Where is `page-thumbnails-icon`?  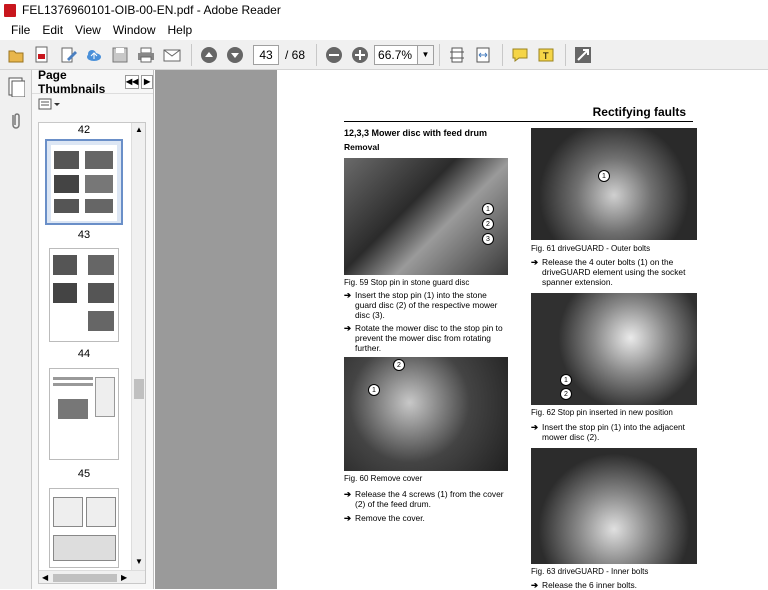
page-thumbnails-icon is located at coordinates (16, 87).